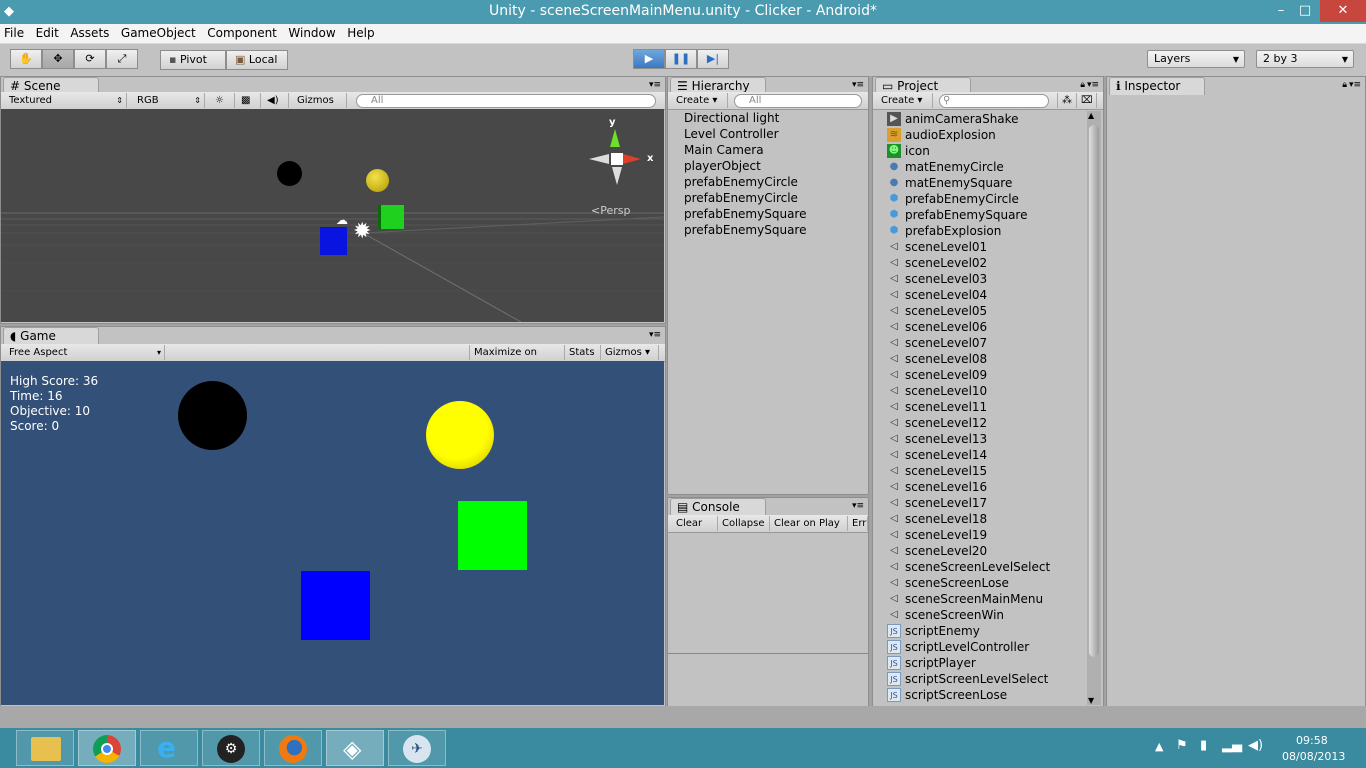 This screenshot has height=768, width=1366. What do you see at coordinates (980, 663) in the screenshot?
I see `project-item: JS scriptPlayer` at bounding box center [980, 663].